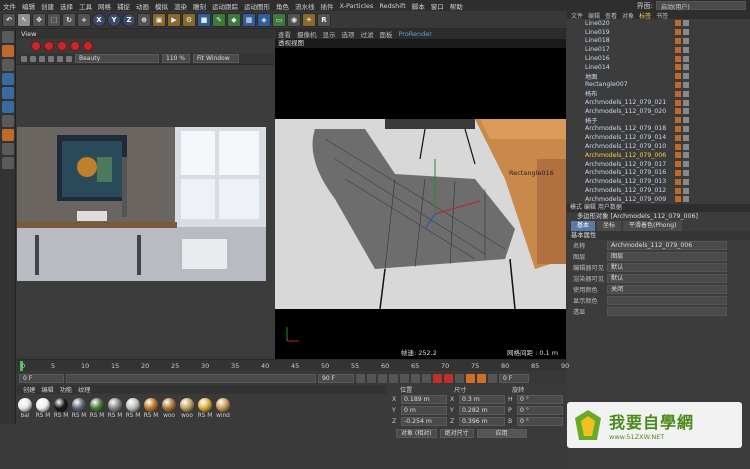 This screenshot has width=750, height=469. What do you see at coordinates (180, 6) in the screenshot?
I see `menu-item: 渲染` at bounding box center [180, 6].